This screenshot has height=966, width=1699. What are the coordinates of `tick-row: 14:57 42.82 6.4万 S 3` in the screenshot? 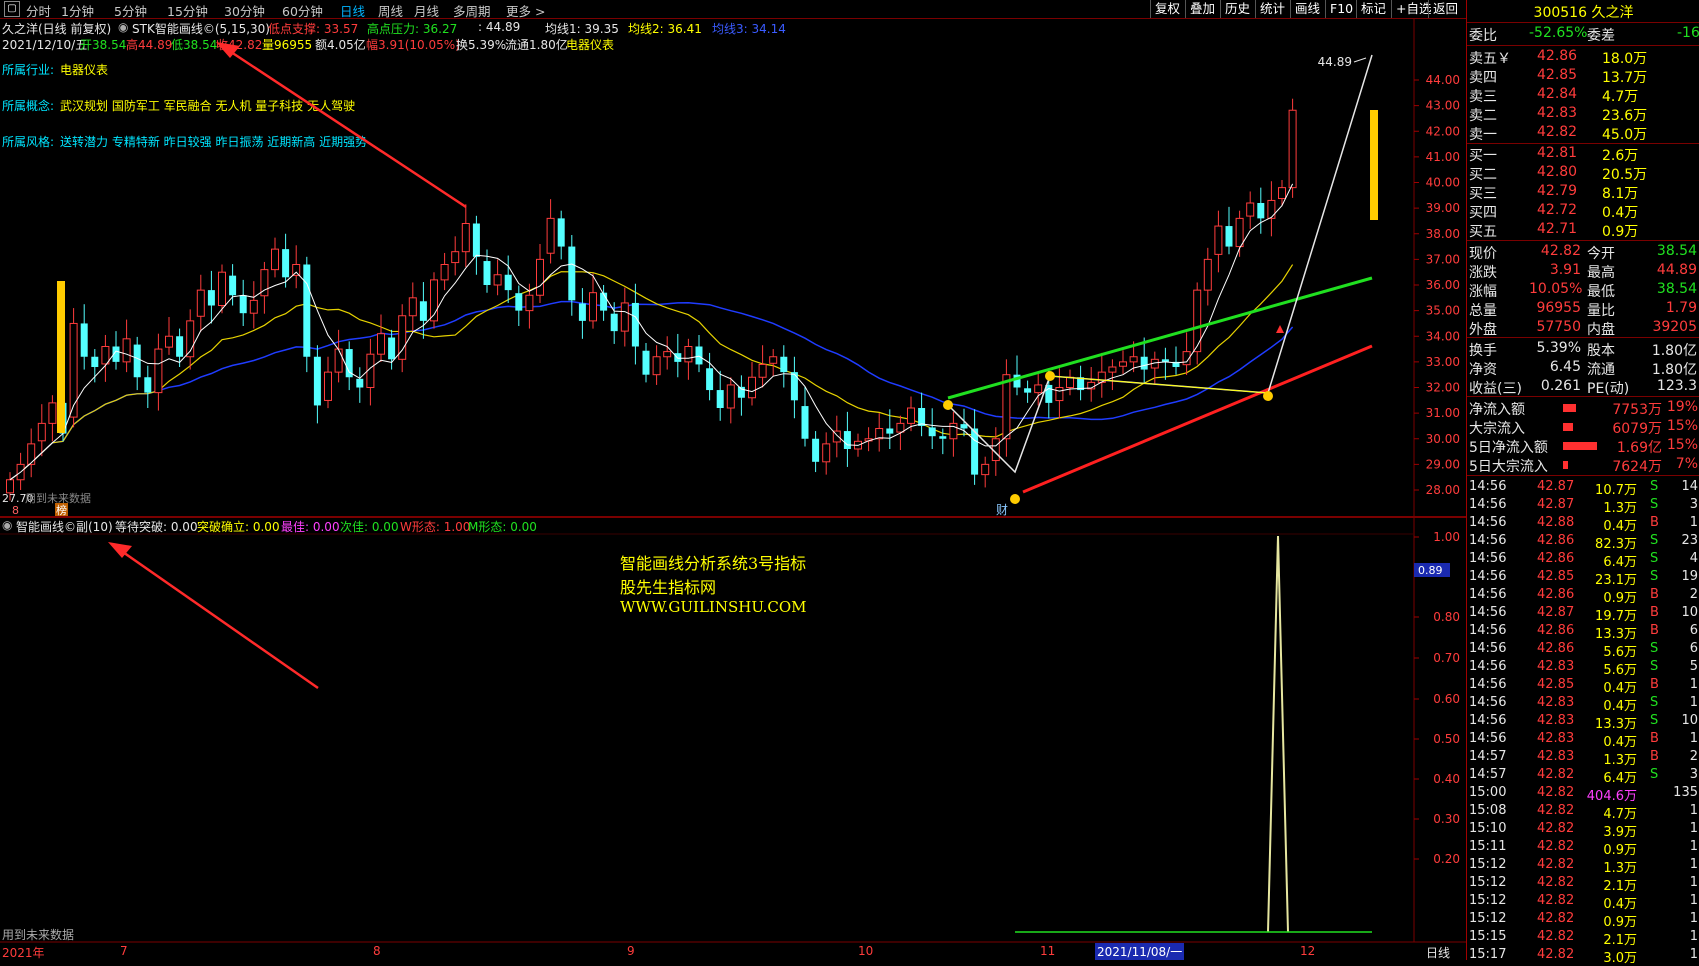 It's located at (1583, 776).